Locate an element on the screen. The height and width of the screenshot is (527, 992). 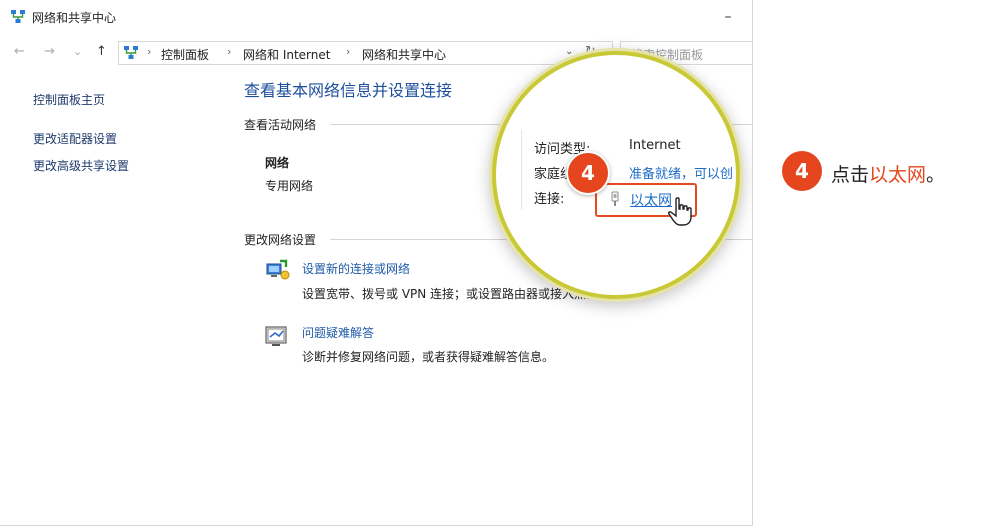
instruction-text: 点击以太网。 is located at coordinates (888, 173).